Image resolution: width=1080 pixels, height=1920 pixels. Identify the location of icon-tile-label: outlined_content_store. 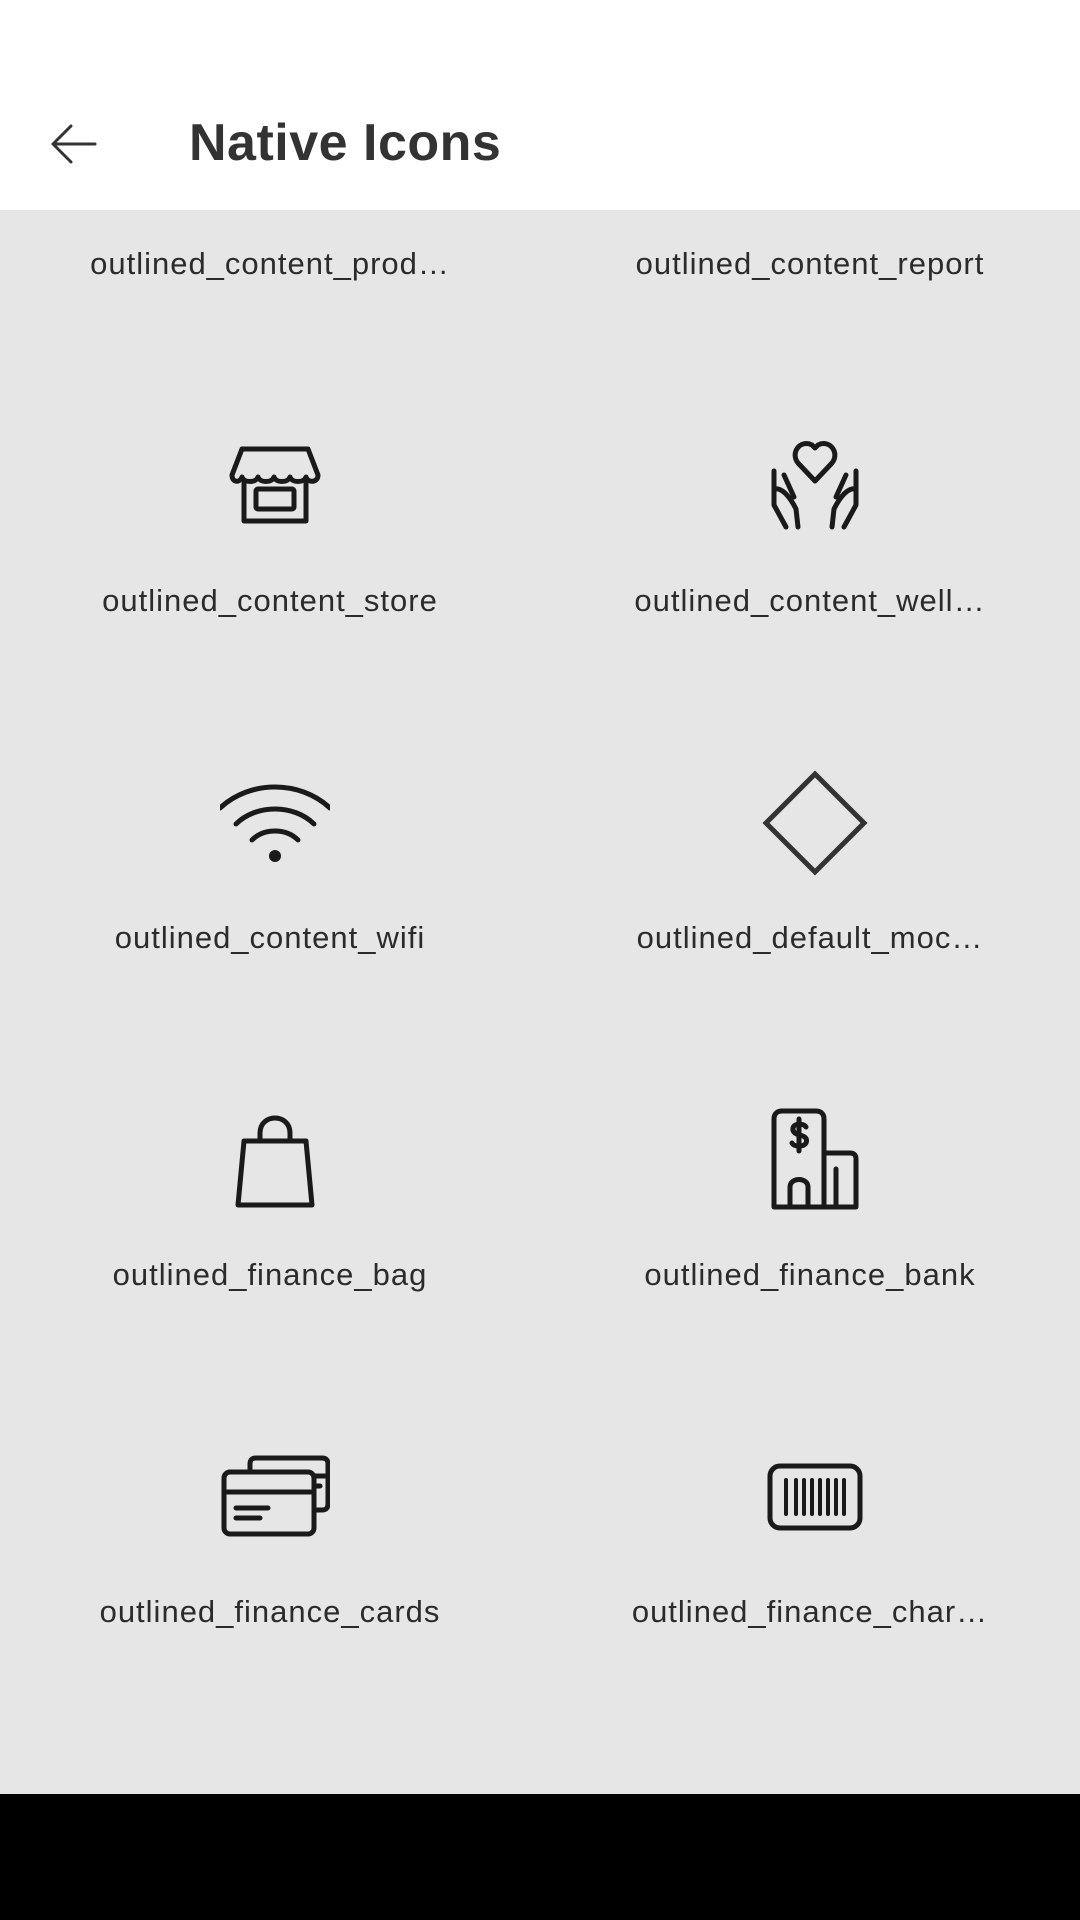
(270, 600).